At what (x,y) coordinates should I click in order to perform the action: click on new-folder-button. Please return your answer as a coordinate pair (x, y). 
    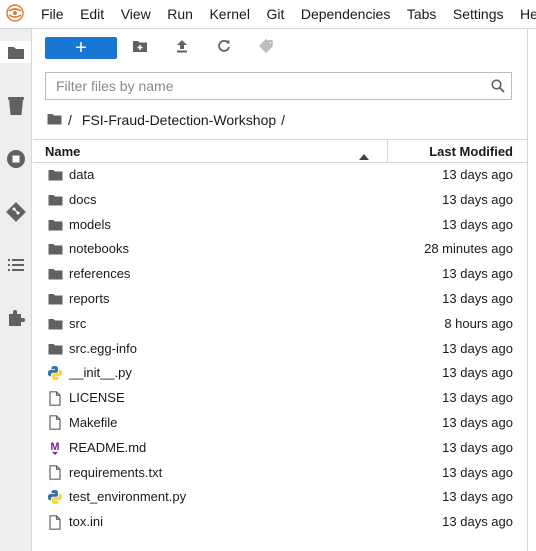
    Looking at the image, I should click on (140, 48).